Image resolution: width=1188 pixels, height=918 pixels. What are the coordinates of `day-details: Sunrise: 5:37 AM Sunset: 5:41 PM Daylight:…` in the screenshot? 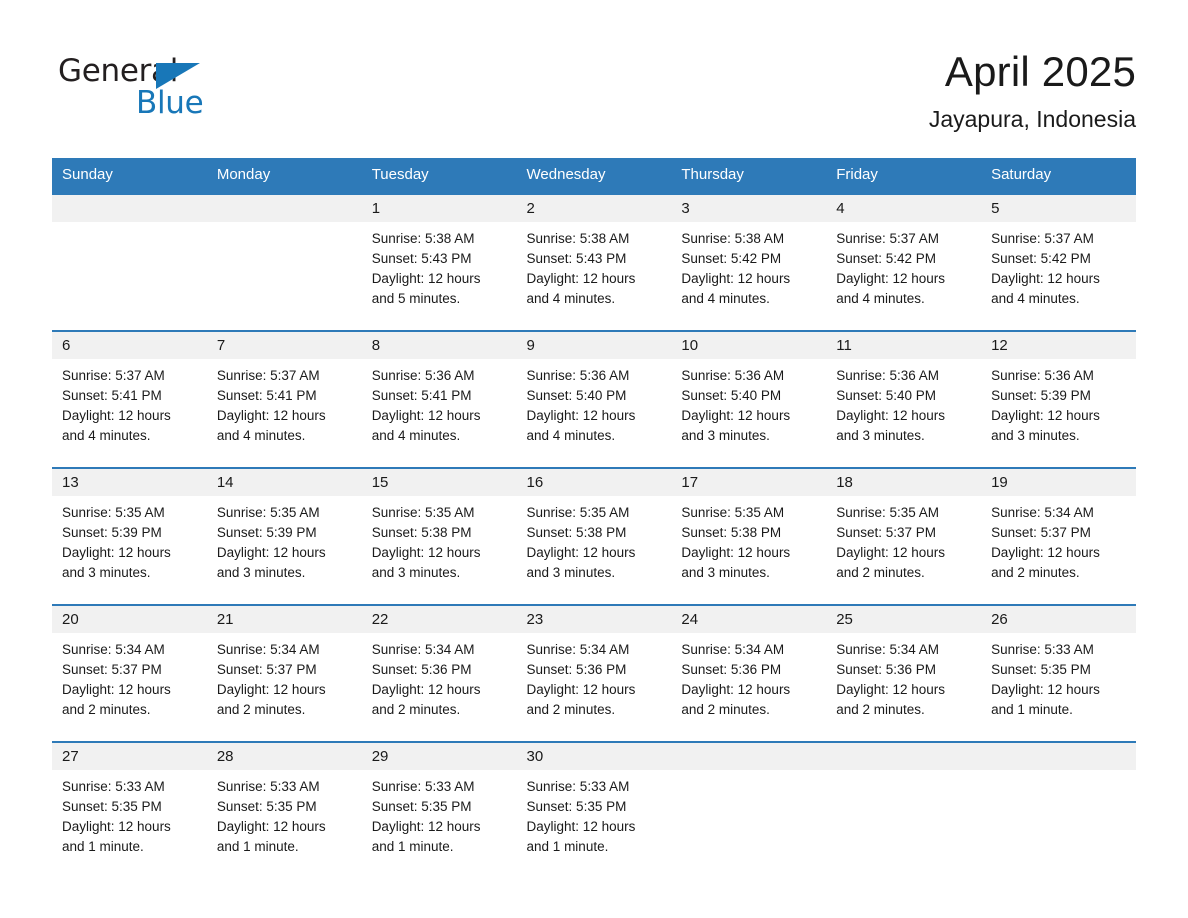 It's located at (284, 402).